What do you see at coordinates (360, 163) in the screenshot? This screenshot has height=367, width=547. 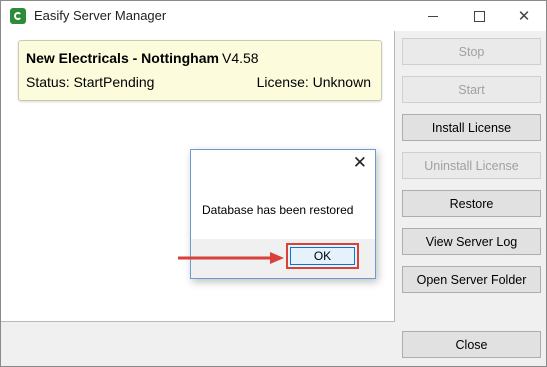 I see `dialog-close-icon: ✕` at bounding box center [360, 163].